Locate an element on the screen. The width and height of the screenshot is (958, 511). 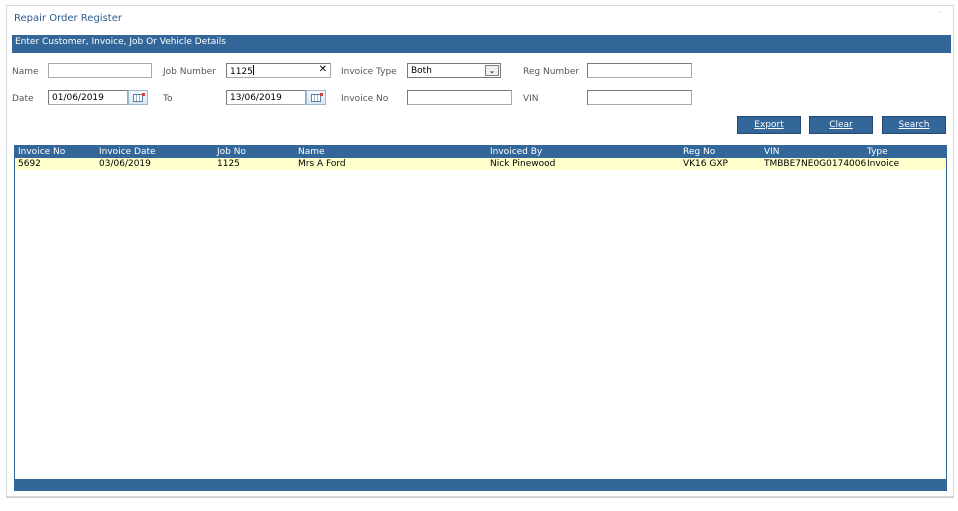
cell-name: Mrs A Ford is located at coordinates (322, 164).